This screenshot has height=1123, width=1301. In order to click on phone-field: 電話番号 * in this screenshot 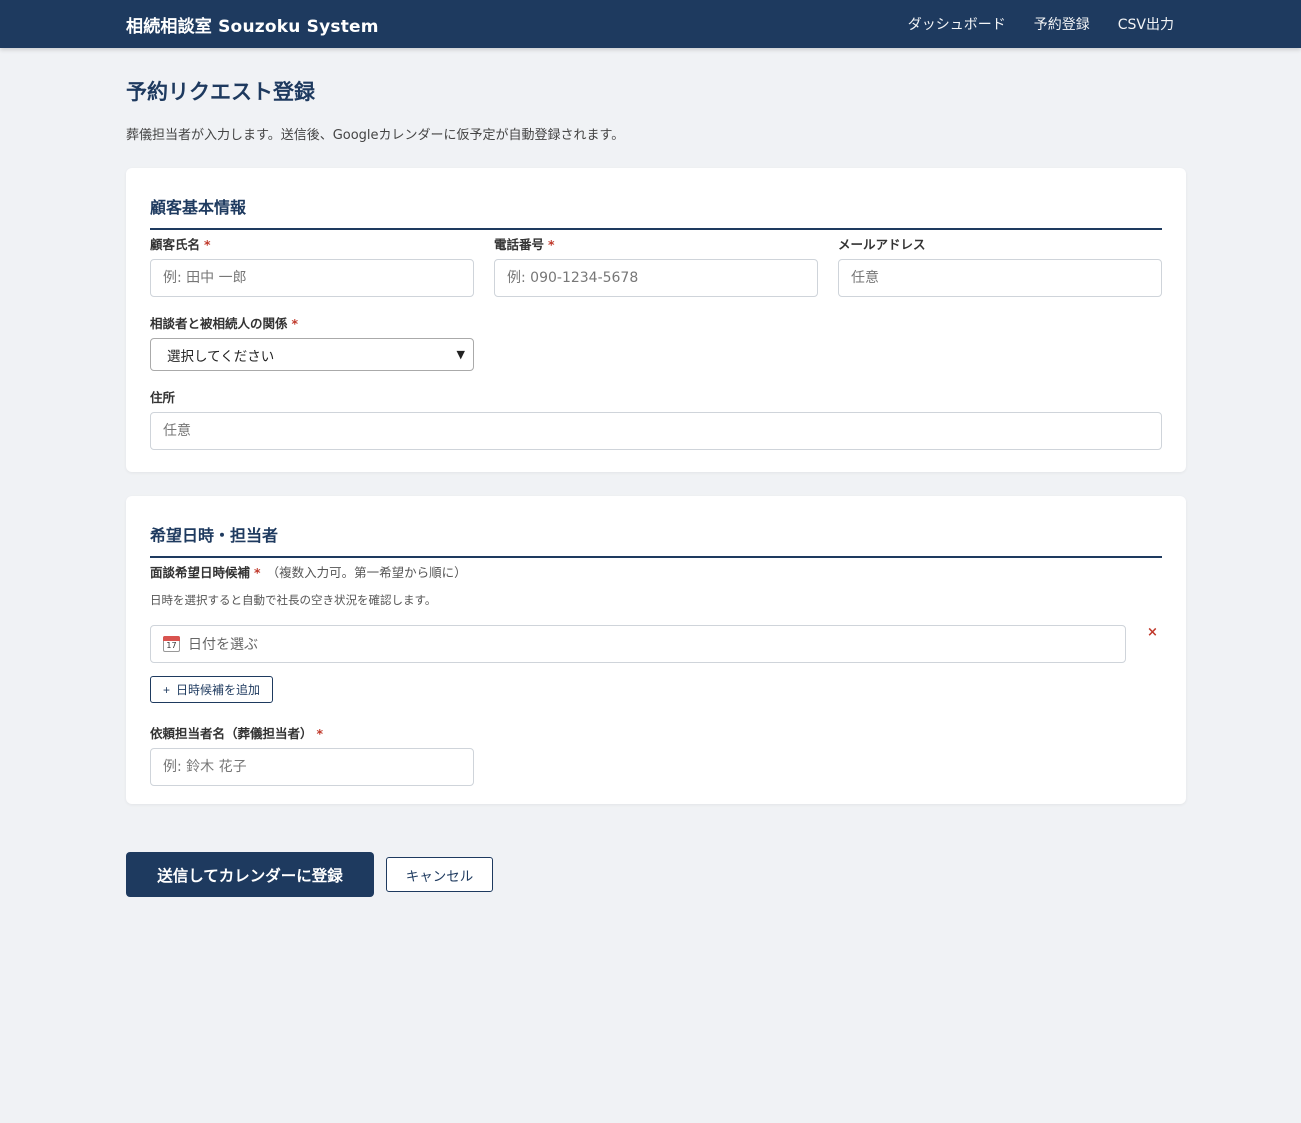, I will do `click(656, 263)`.